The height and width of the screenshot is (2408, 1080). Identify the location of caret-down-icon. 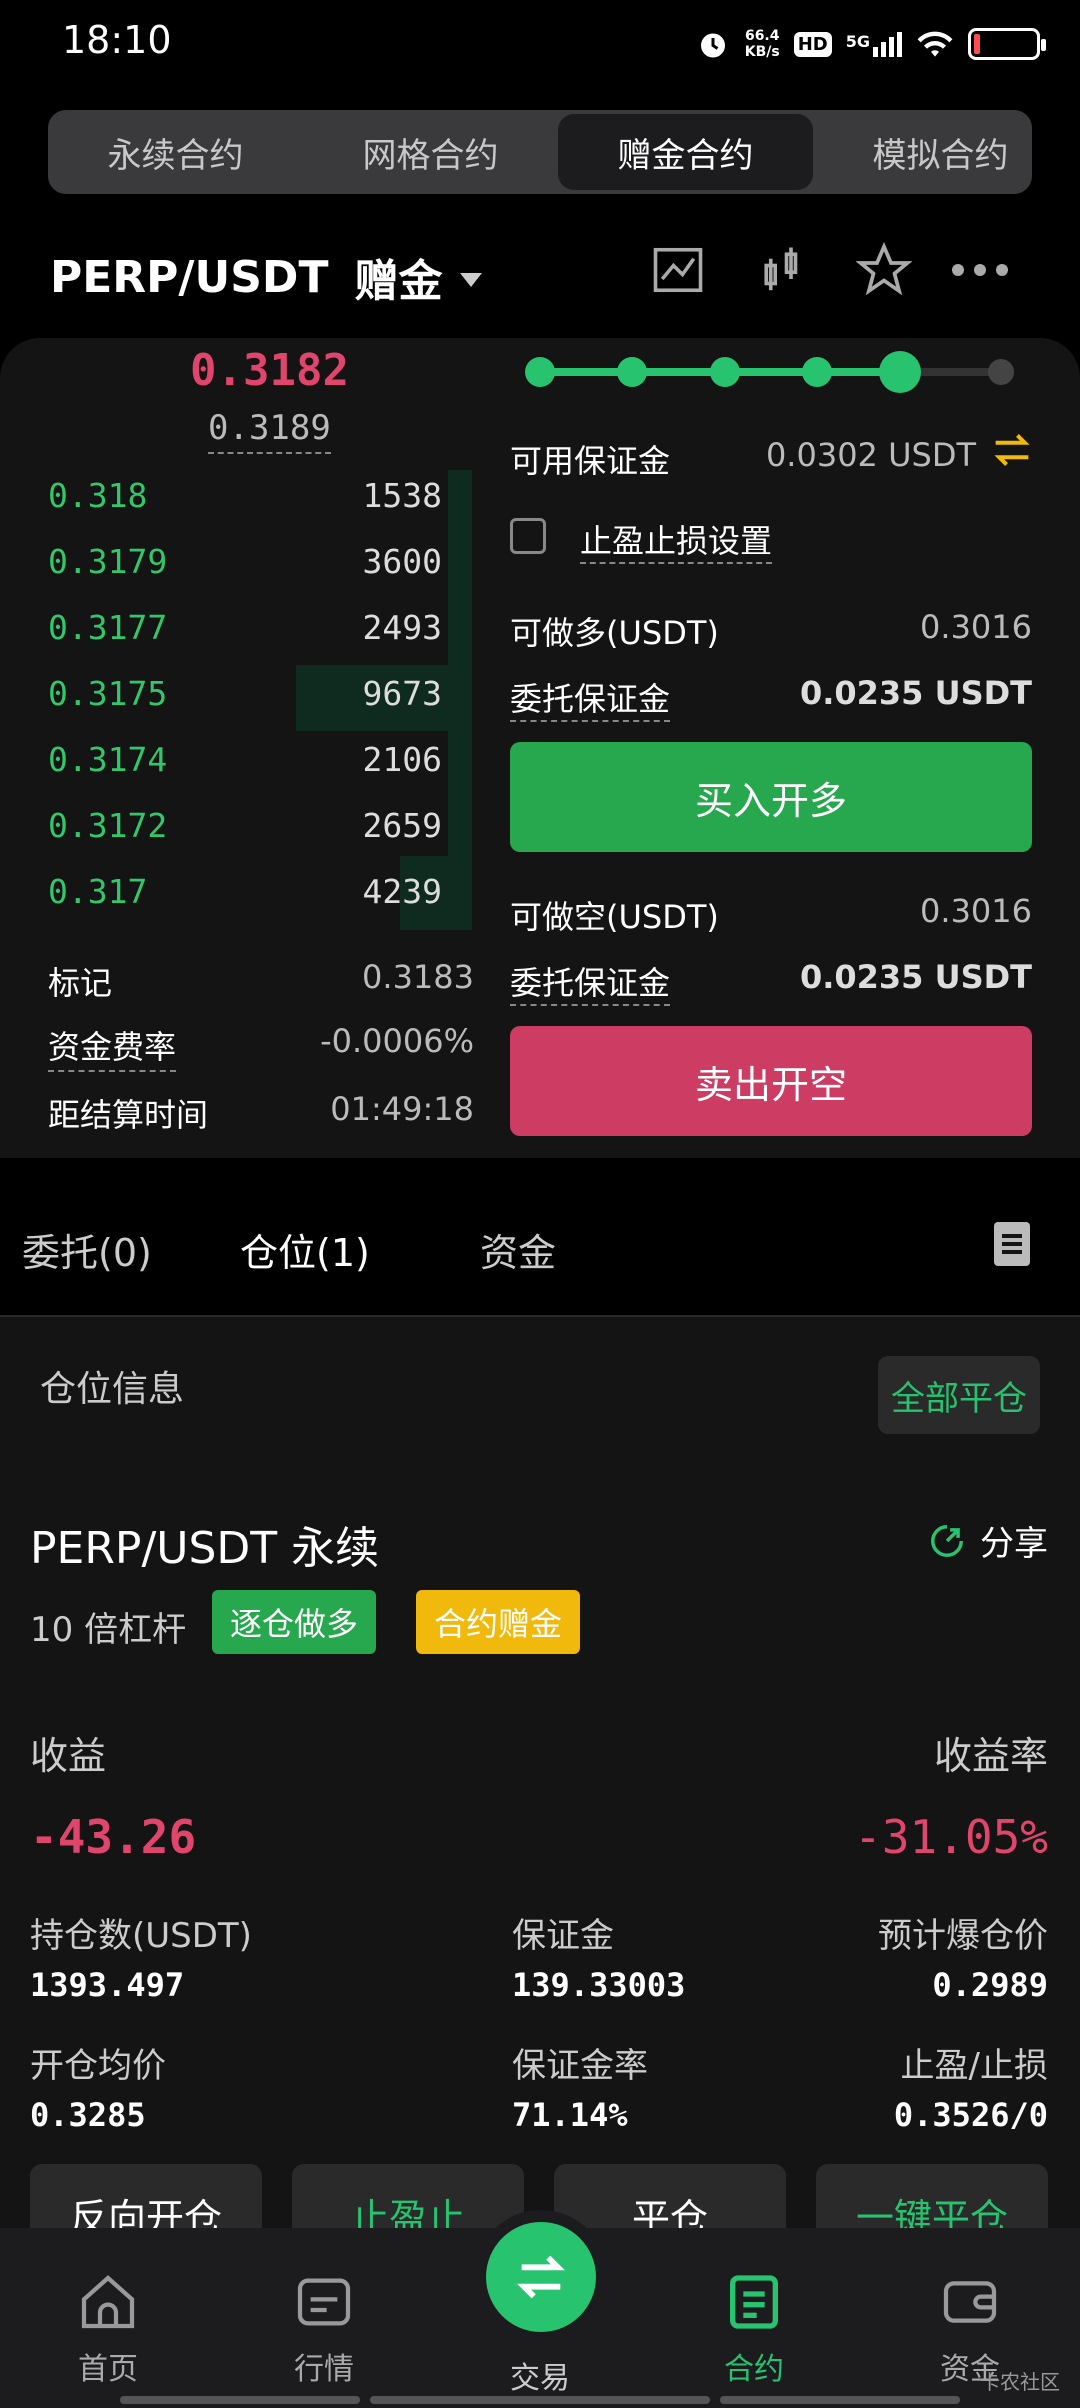
(471, 280).